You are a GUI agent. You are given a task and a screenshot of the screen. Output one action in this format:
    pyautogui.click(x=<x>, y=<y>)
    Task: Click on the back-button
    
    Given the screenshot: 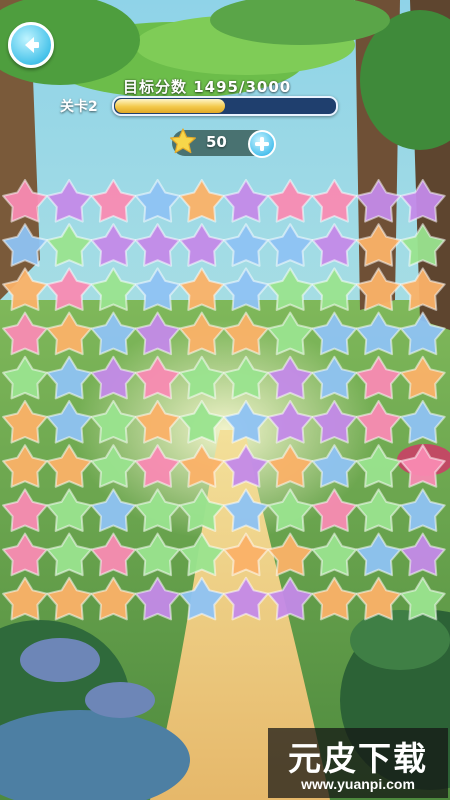 What is the action you would take?
    pyautogui.click(x=31, y=45)
    